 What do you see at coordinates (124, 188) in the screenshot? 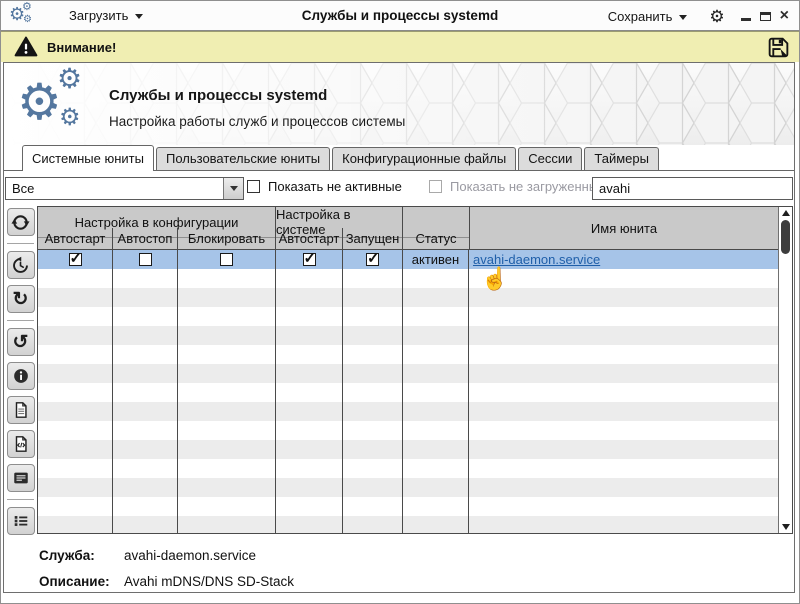
I see `unit-filter-combobox: Все` at bounding box center [124, 188].